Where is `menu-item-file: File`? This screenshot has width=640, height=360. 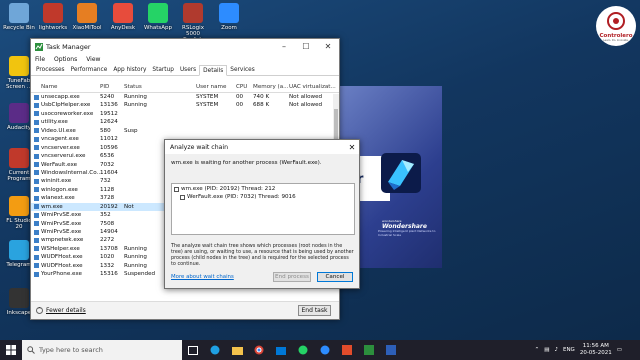
menu-item-file: File is located at coordinates (40, 60).